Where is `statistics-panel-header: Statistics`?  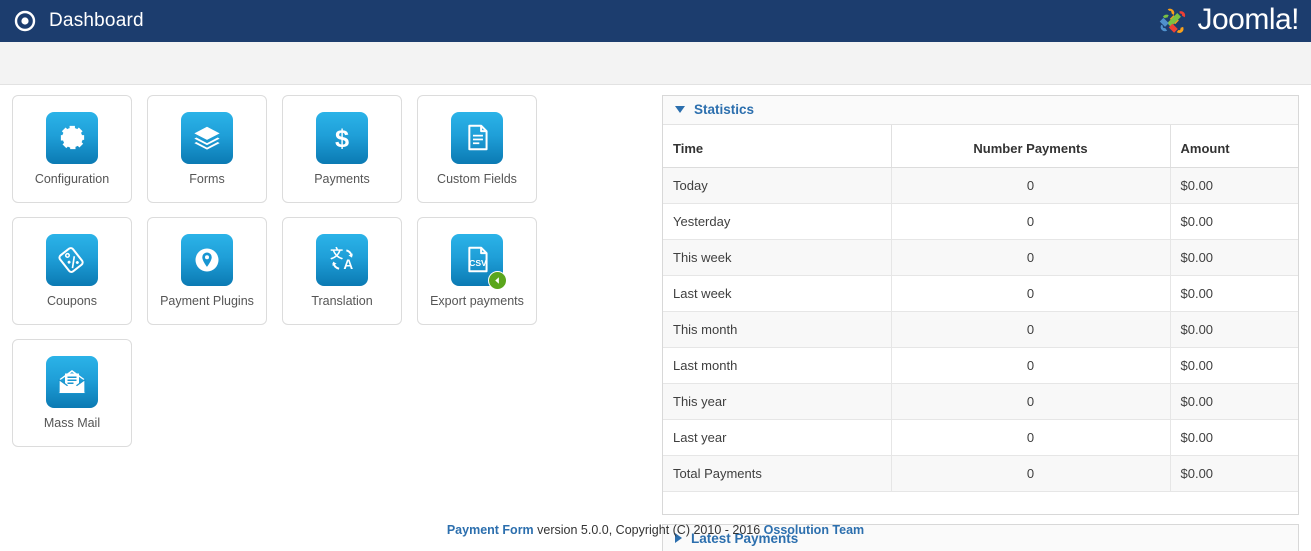
statistics-panel-header: Statistics is located at coordinates (980, 110).